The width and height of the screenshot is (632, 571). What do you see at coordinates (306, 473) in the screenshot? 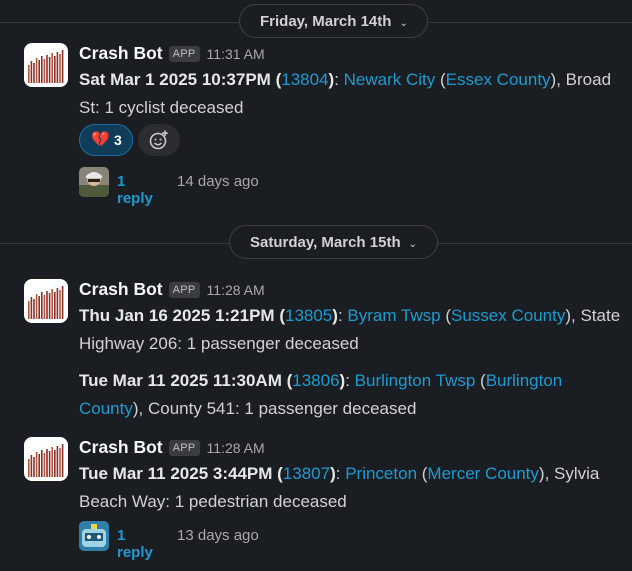
I see `crash-id-link: 13807` at bounding box center [306, 473].